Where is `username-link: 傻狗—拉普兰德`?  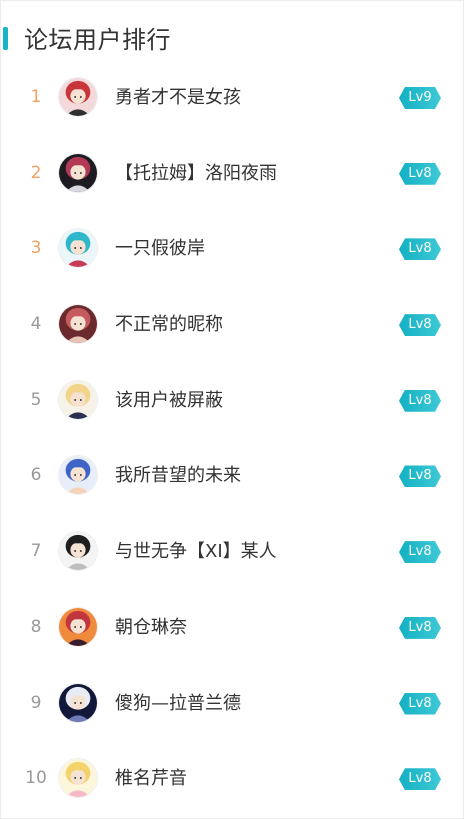 username-link: 傻狗—拉普兰德 is located at coordinates (178, 704).